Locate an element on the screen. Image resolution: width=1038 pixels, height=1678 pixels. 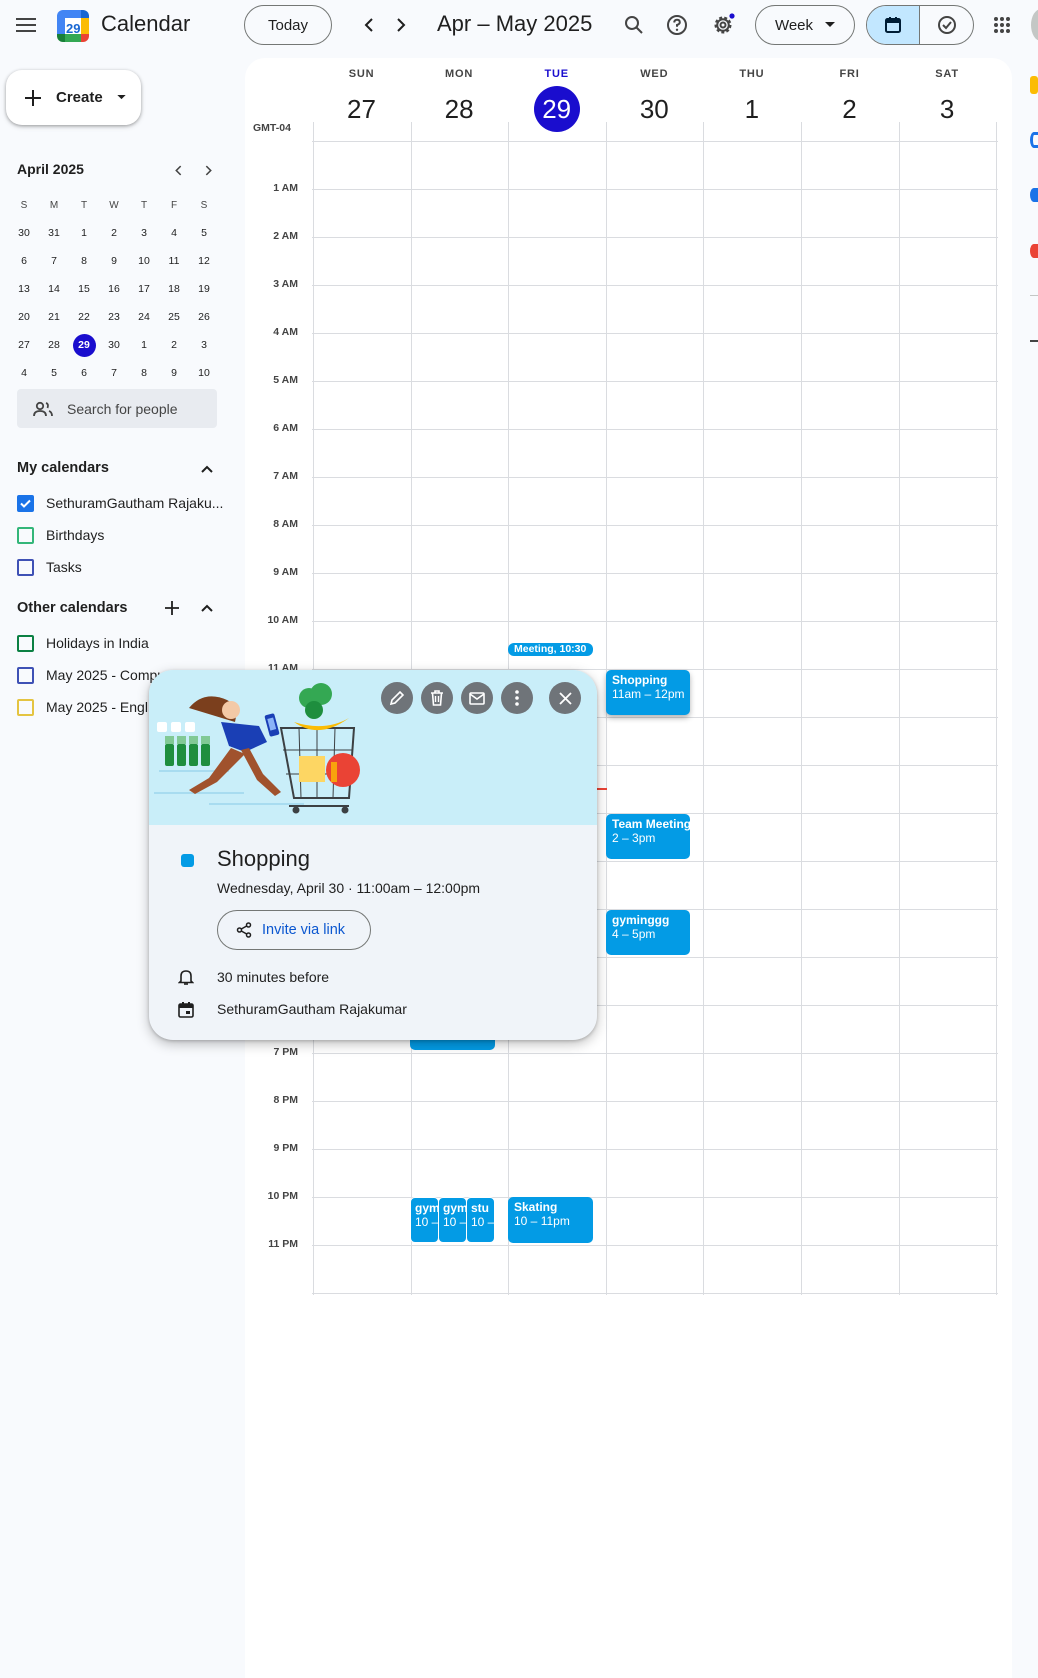
add-on-plus-icon is located at coordinates (1034, 341).